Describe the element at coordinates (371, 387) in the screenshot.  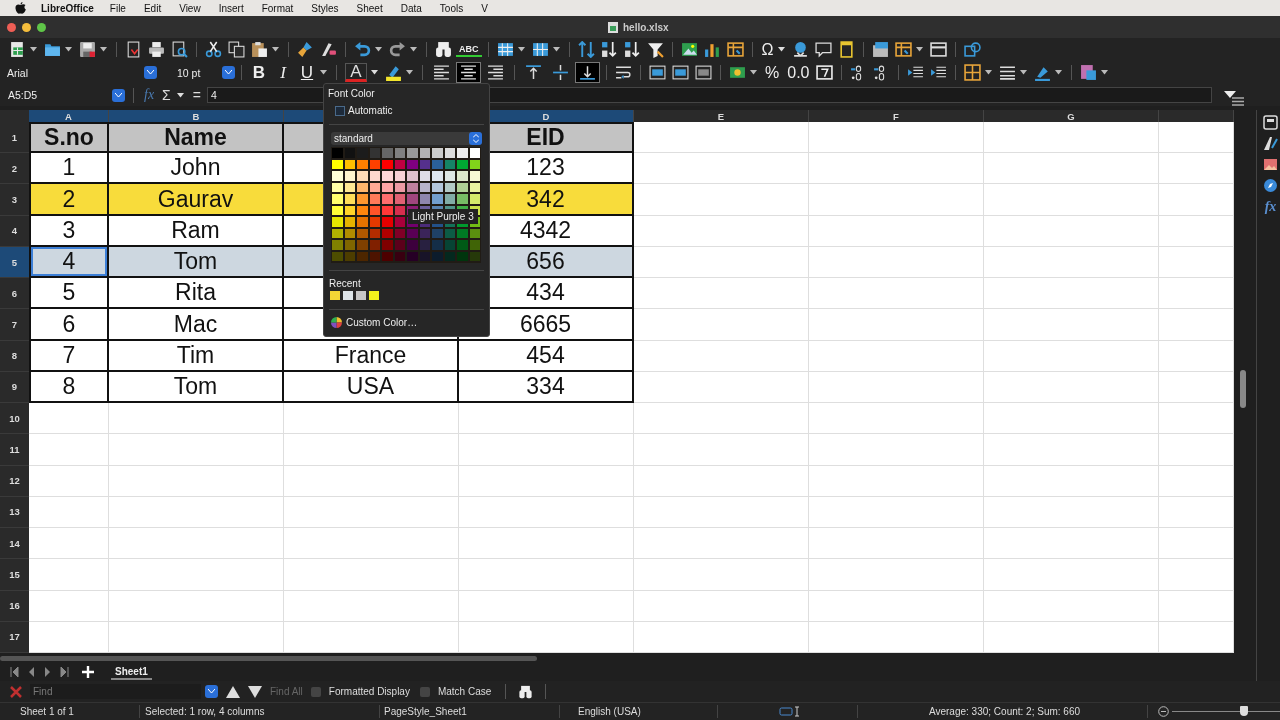
I see `table-cell: USA` at that location.